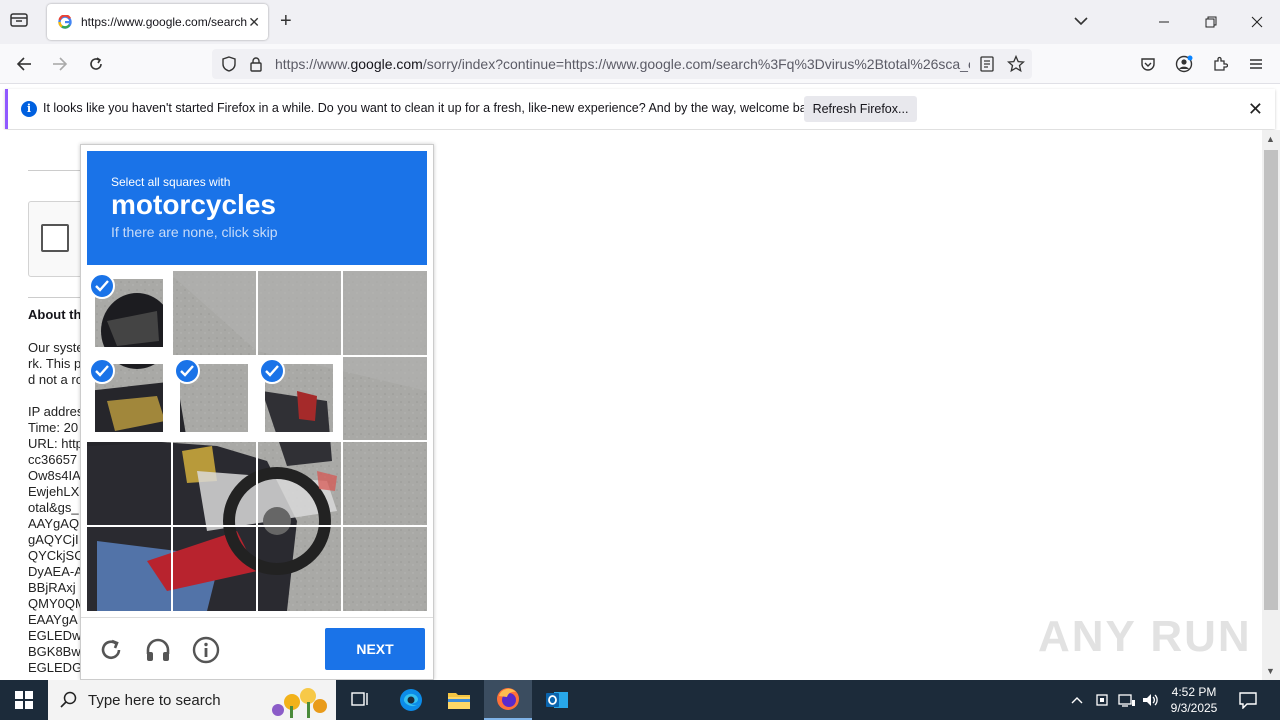 This screenshot has width=1280, height=721. I want to click on help-info-icon, so click(206, 650).